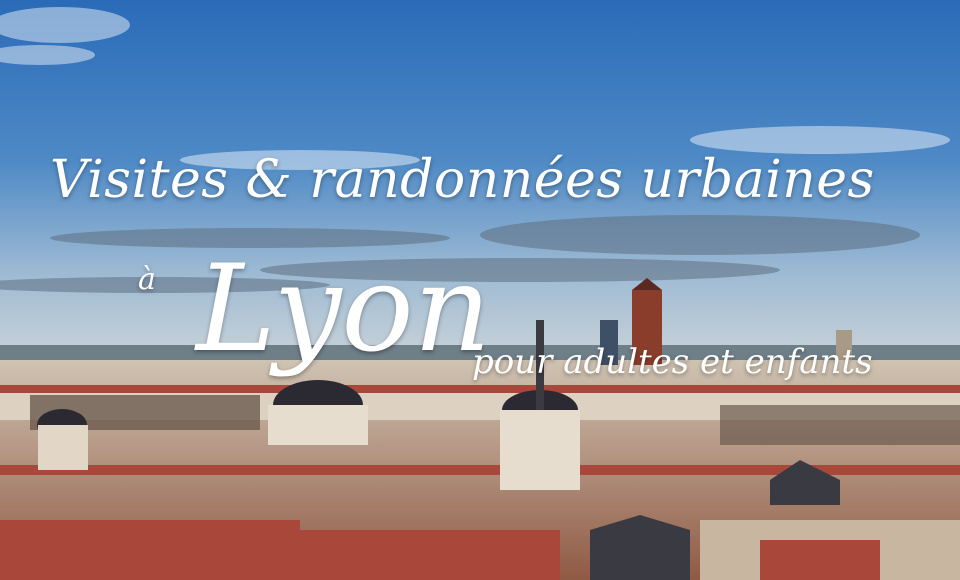 Image resolution: width=960 pixels, height=580 pixels. Describe the element at coordinates (343, 309) in the screenshot. I see `headline-city: Lyon` at that location.